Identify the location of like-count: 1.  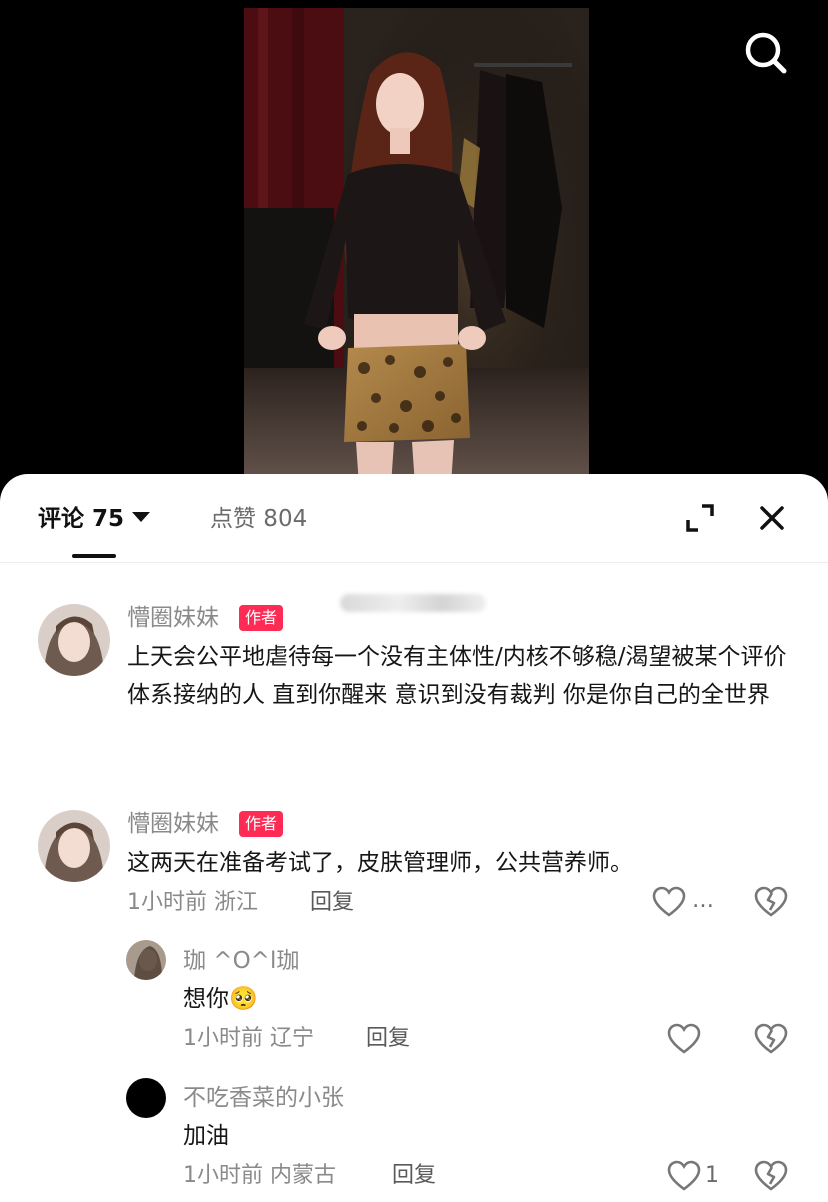
(712, 1175).